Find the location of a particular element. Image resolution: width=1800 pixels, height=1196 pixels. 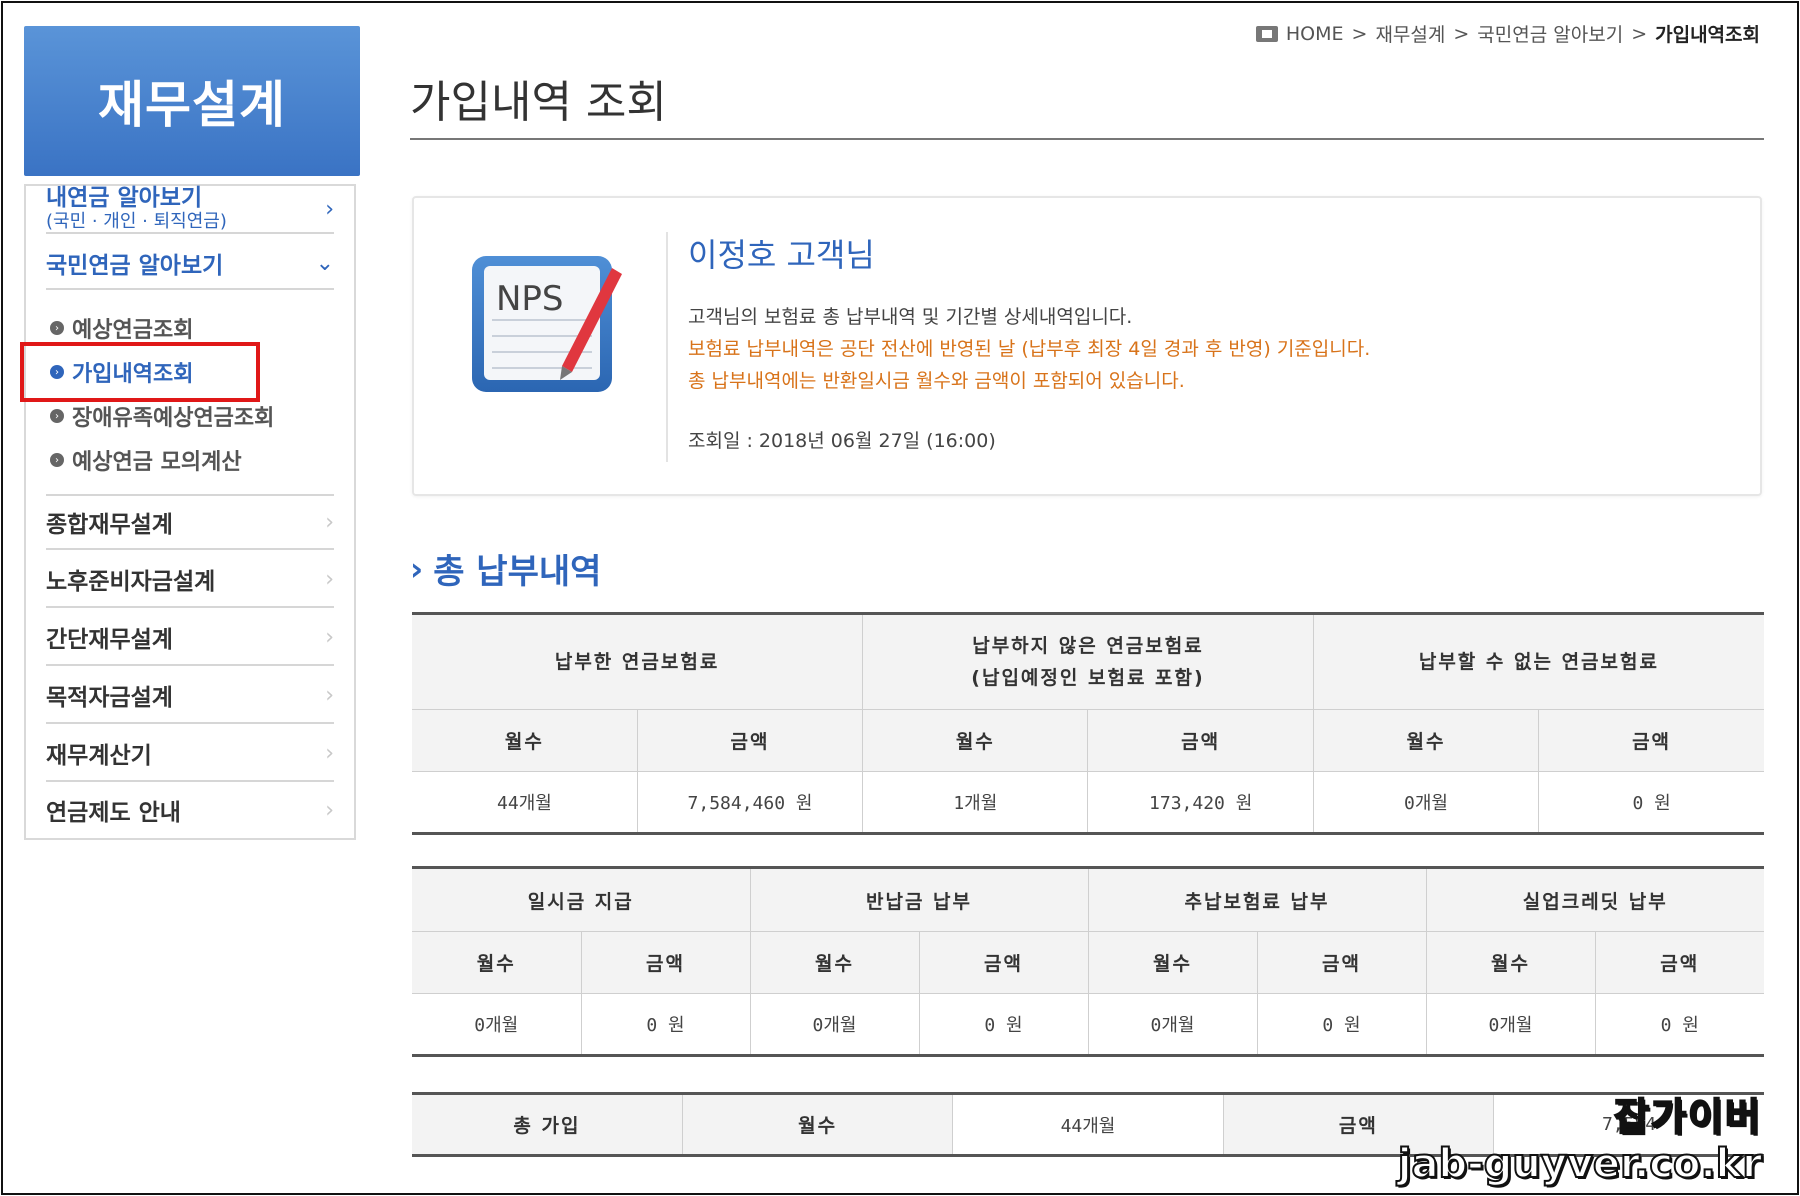

table-group-header: 일시금 지급 is located at coordinates (581, 899).